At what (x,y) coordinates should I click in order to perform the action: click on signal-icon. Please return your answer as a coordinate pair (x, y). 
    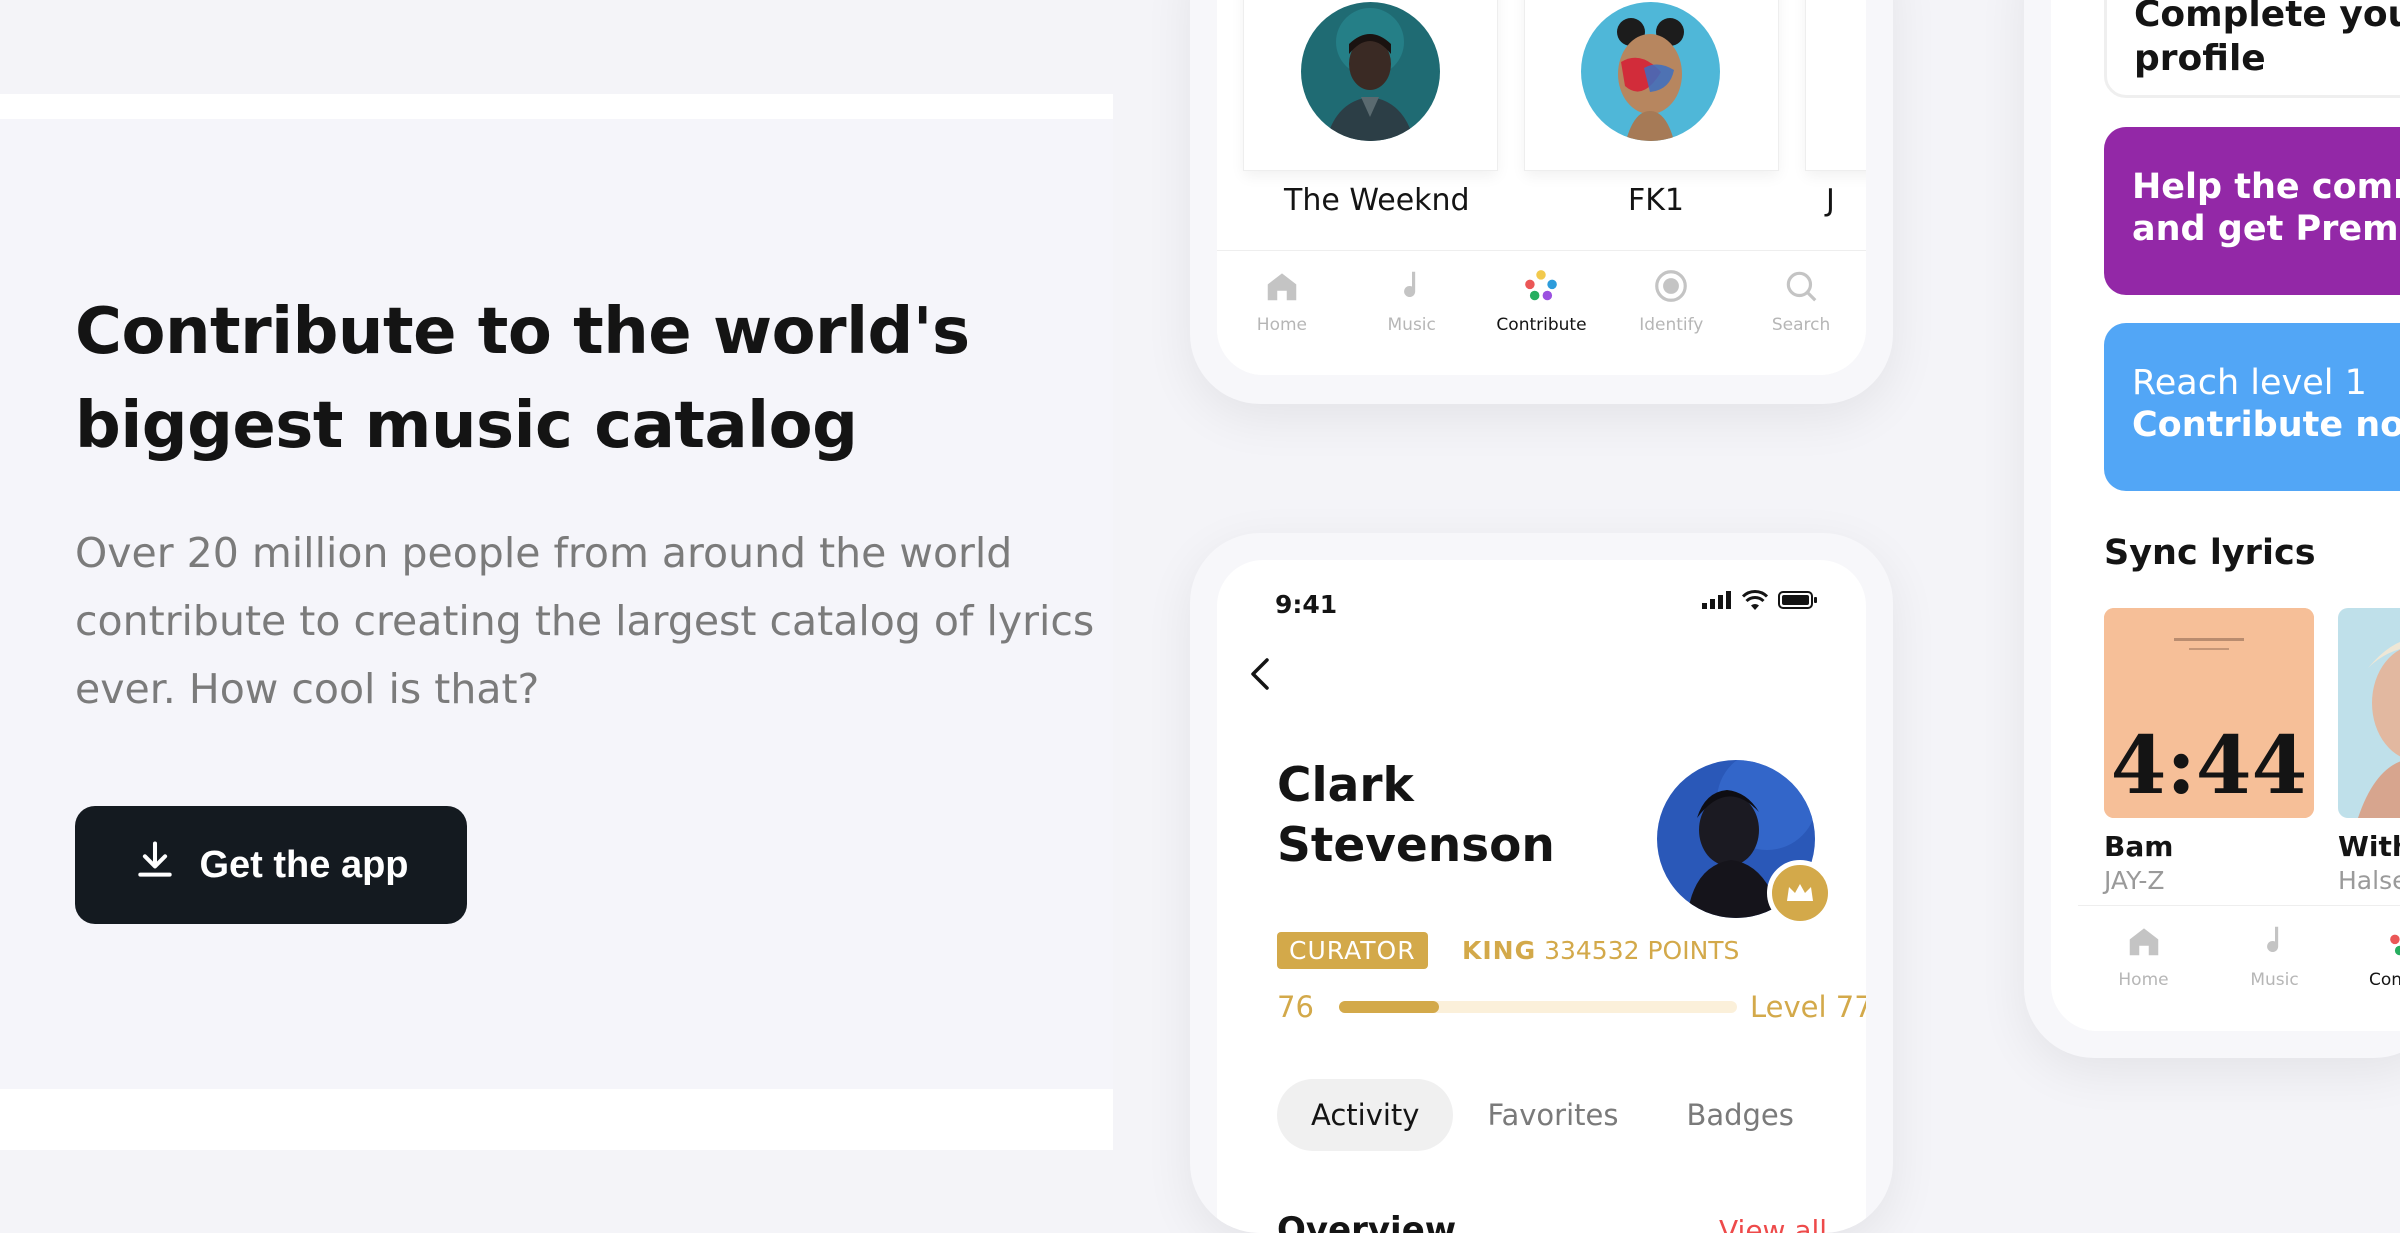
    Looking at the image, I should click on (1717, 602).